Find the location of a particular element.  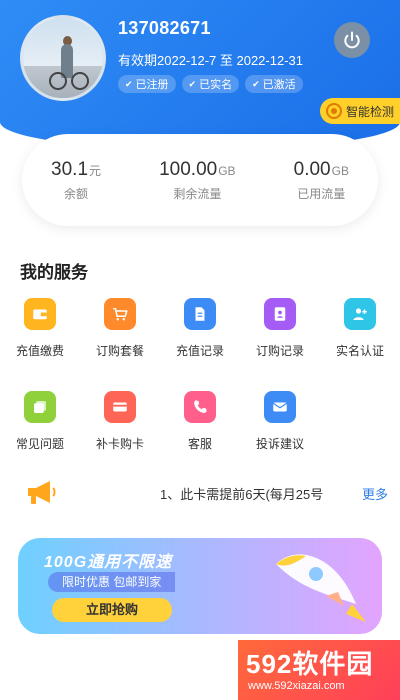

badge-activated: ✔ 已激活 is located at coordinates (274, 84).